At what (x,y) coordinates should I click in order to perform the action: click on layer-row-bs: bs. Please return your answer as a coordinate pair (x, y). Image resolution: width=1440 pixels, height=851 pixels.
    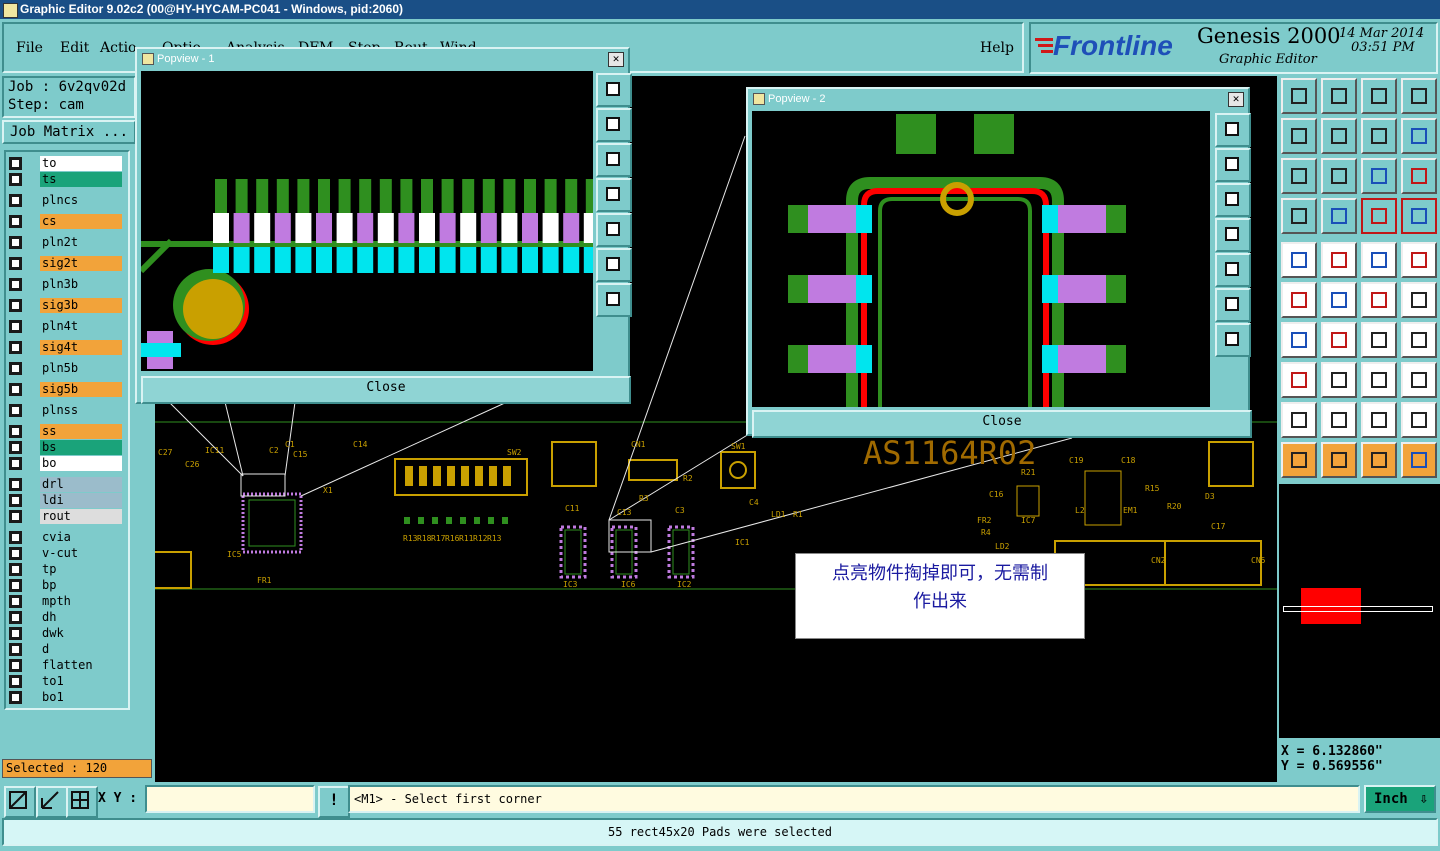
    Looking at the image, I should click on (66, 447).